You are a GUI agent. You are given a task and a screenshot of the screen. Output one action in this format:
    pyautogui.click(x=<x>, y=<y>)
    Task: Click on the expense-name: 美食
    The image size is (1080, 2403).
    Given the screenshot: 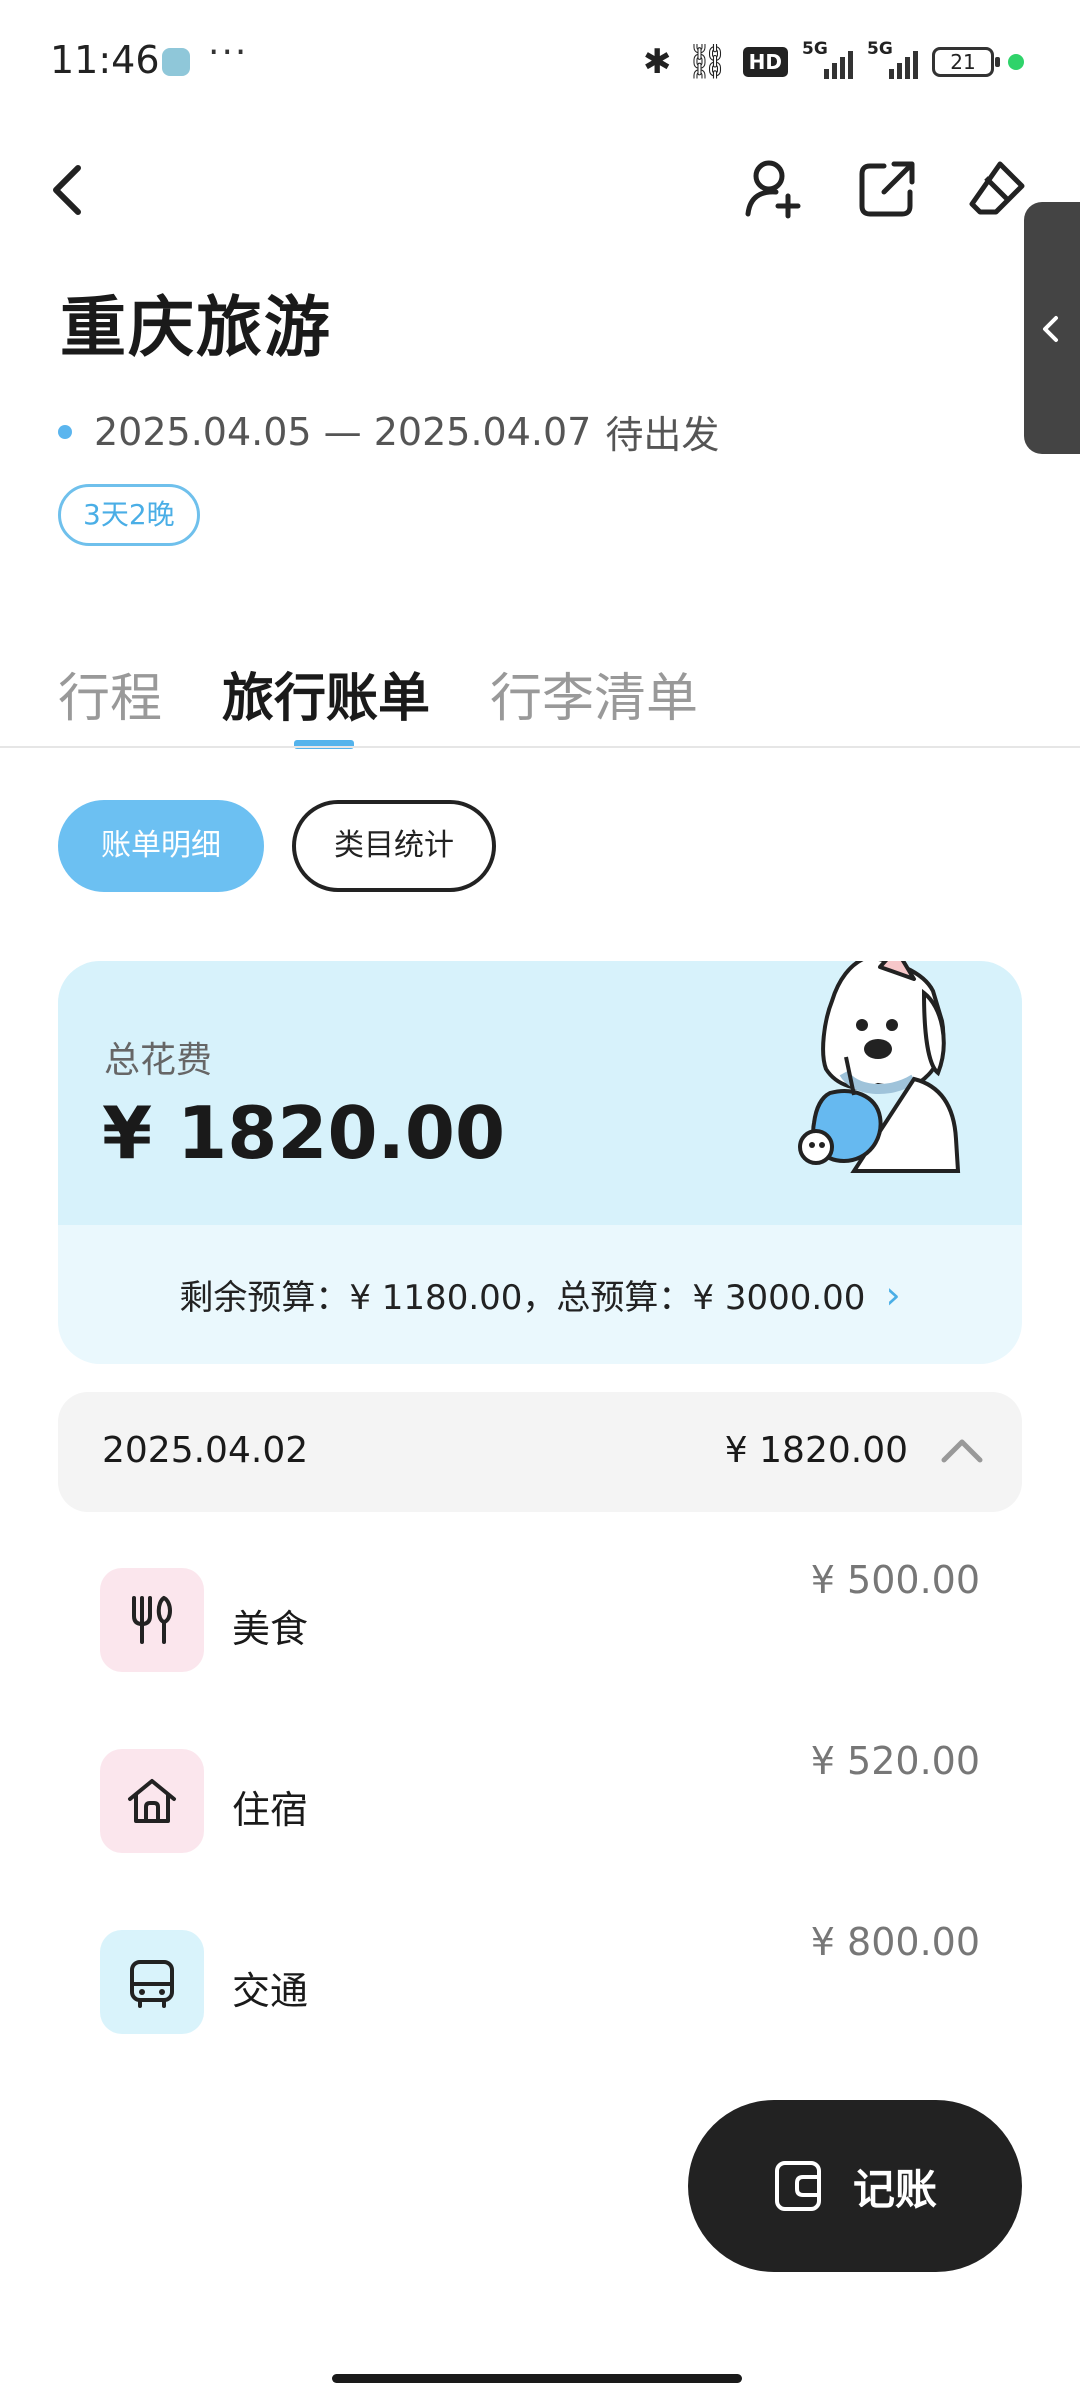 What is the action you would take?
    pyautogui.click(x=270, y=1629)
    